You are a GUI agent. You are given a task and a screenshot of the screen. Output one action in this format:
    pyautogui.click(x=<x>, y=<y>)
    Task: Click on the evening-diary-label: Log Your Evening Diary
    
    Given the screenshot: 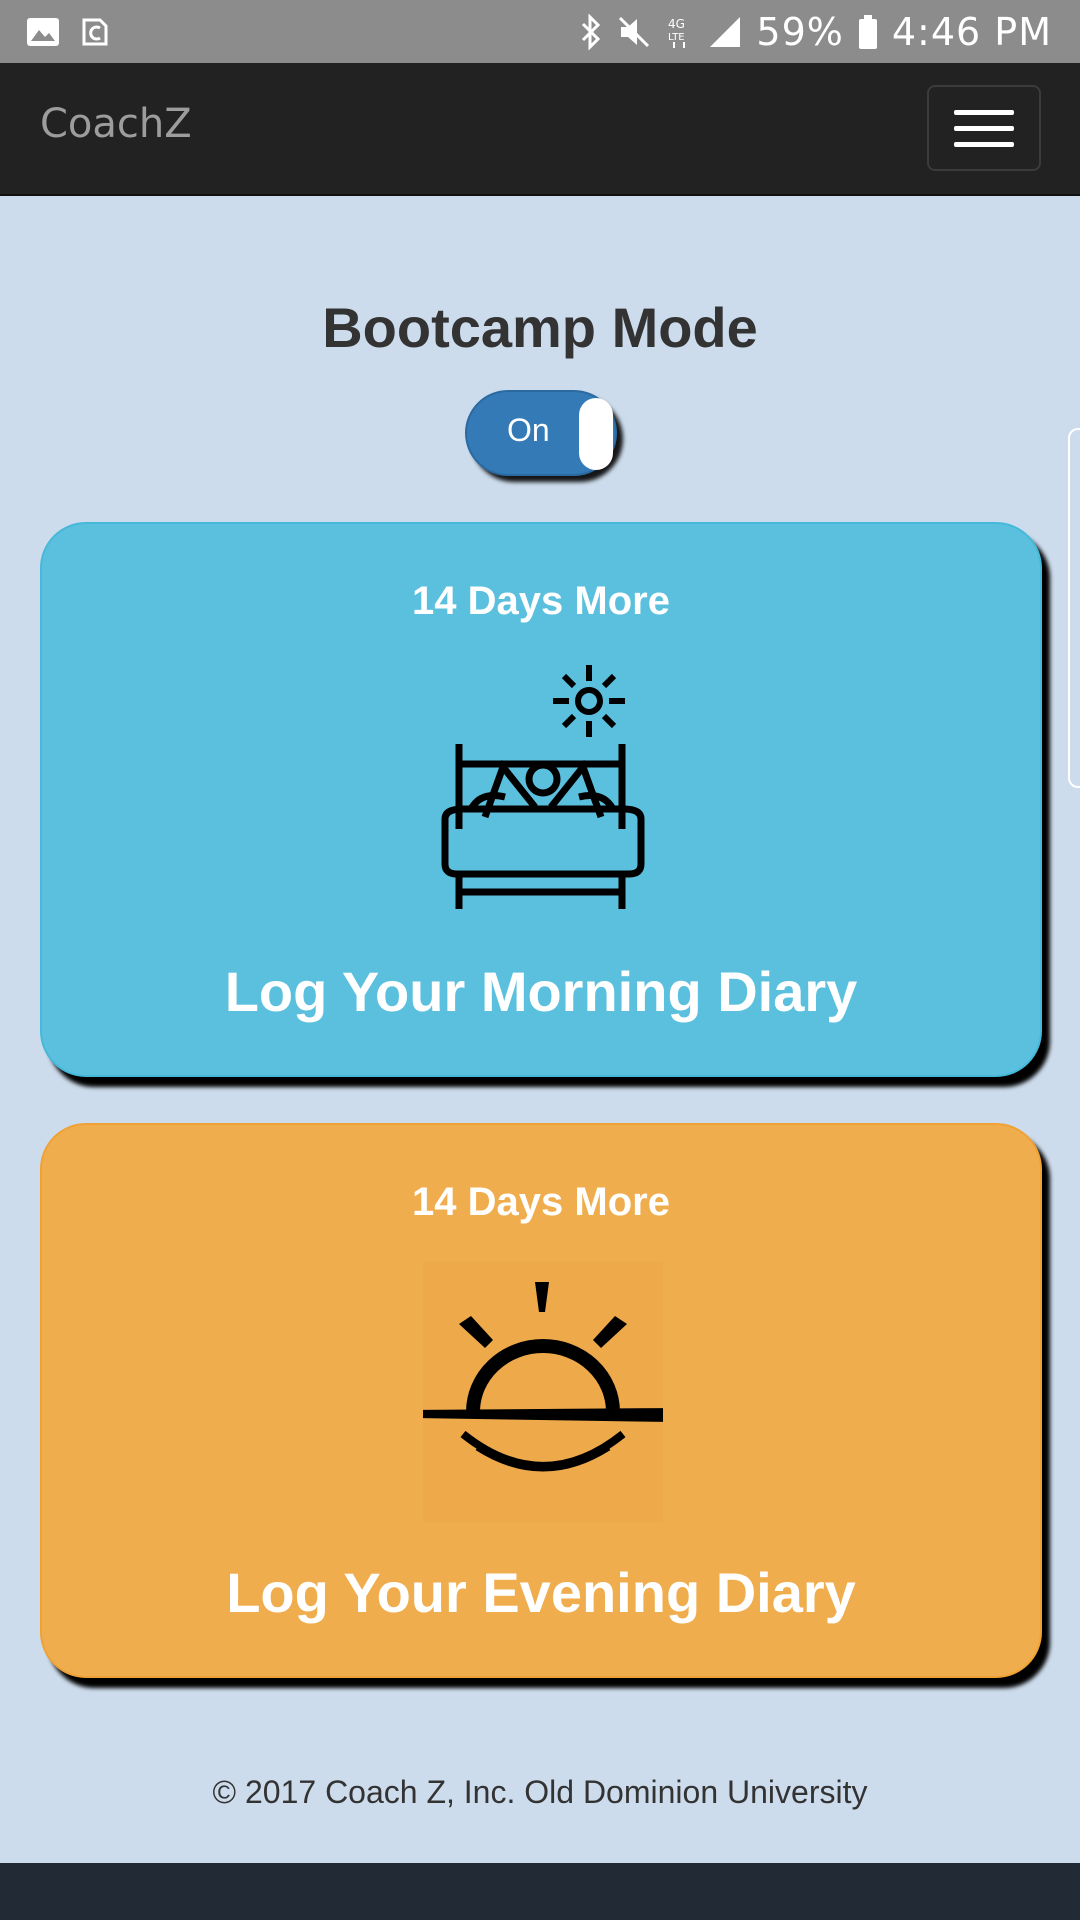 What is the action you would take?
    pyautogui.click(x=541, y=1592)
    